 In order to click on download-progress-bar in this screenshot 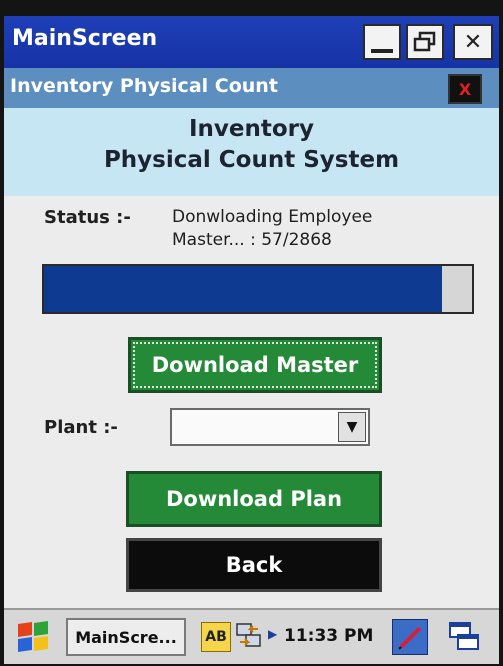, I will do `click(258, 289)`.